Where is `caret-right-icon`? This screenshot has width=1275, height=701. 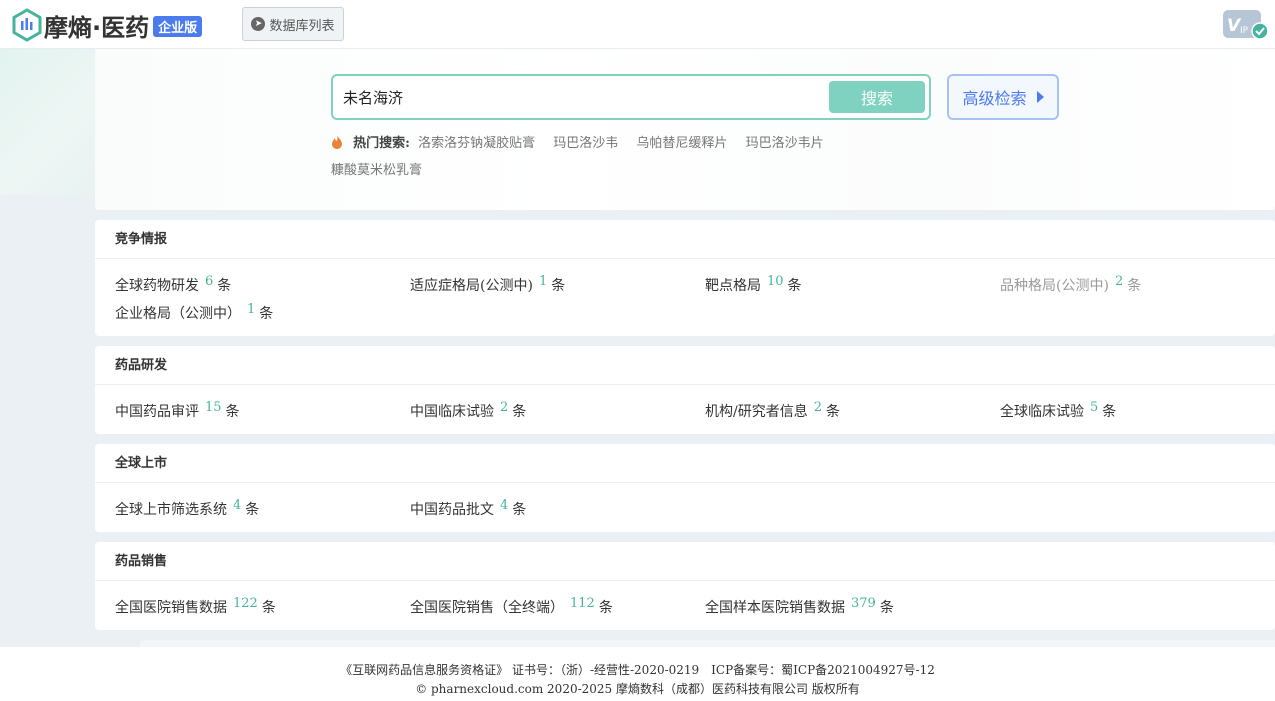
caret-right-icon is located at coordinates (1040, 97).